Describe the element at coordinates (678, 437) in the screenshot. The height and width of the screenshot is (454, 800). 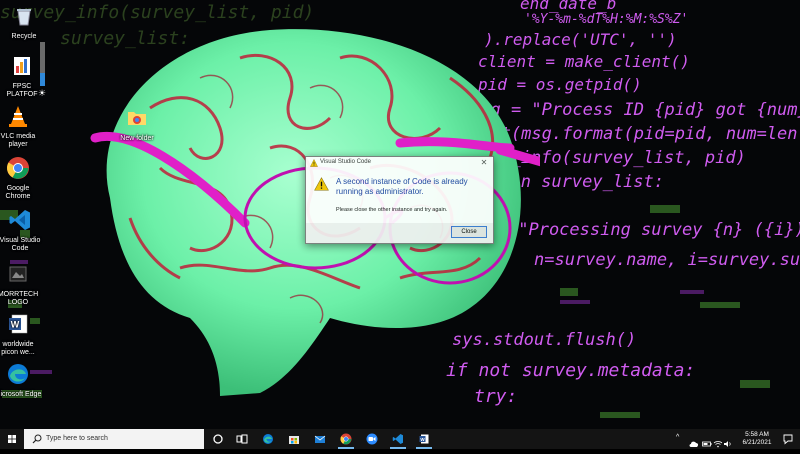
I see `chevron-up-icon: ^` at that location.